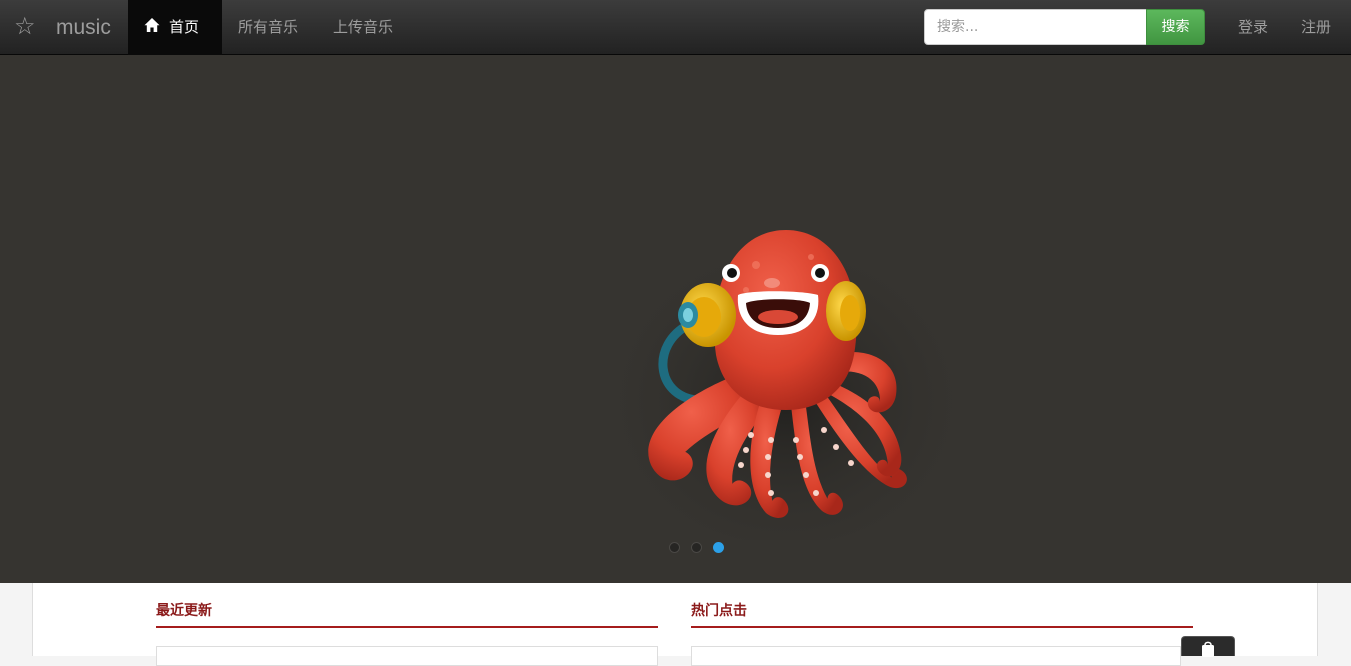  I want to click on home-icon, so click(152, 25).